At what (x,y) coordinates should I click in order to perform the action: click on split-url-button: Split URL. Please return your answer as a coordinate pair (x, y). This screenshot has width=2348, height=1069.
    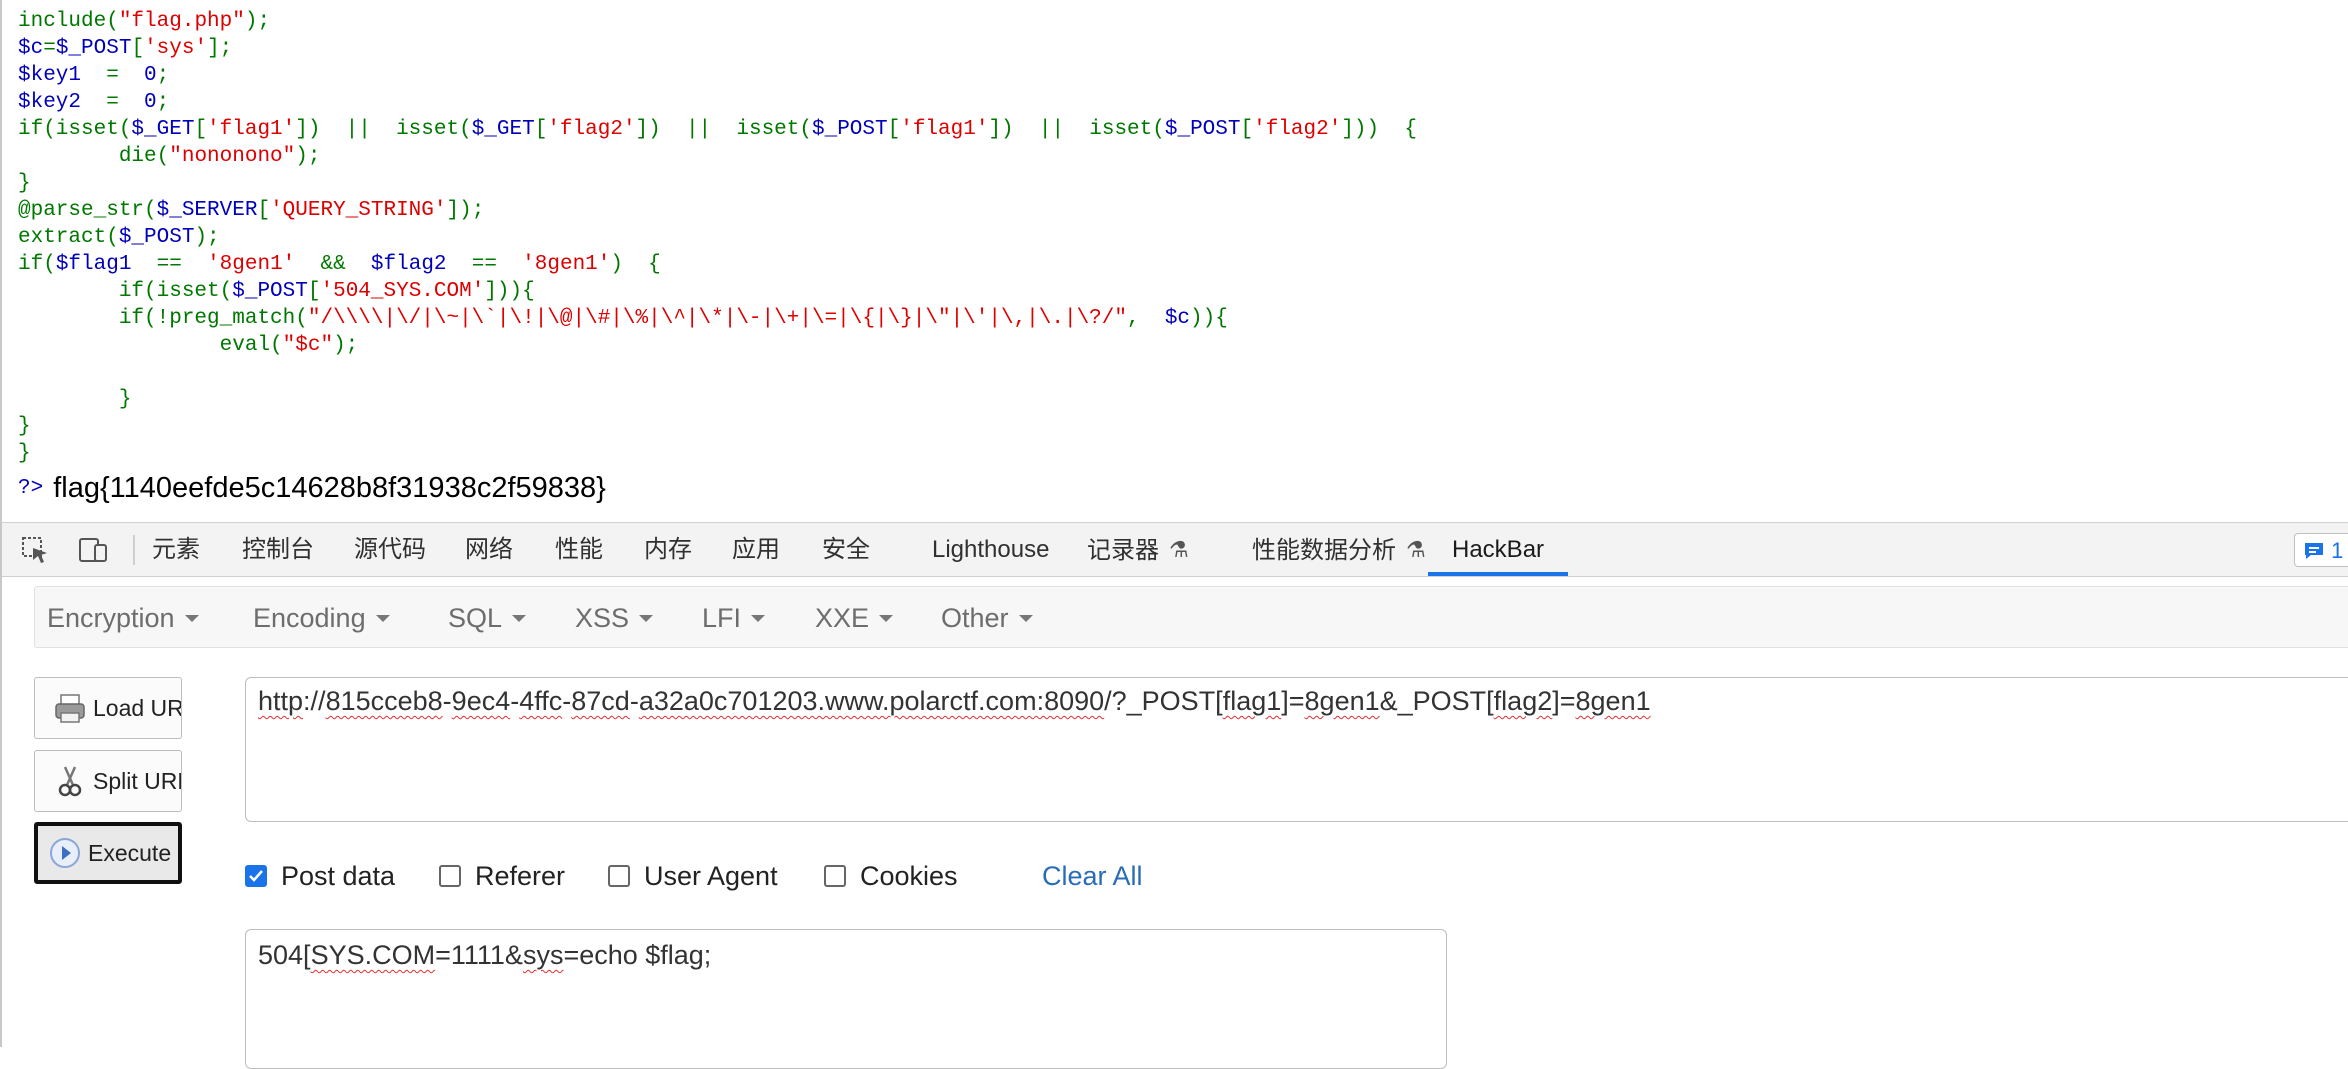
    Looking at the image, I should click on (108, 781).